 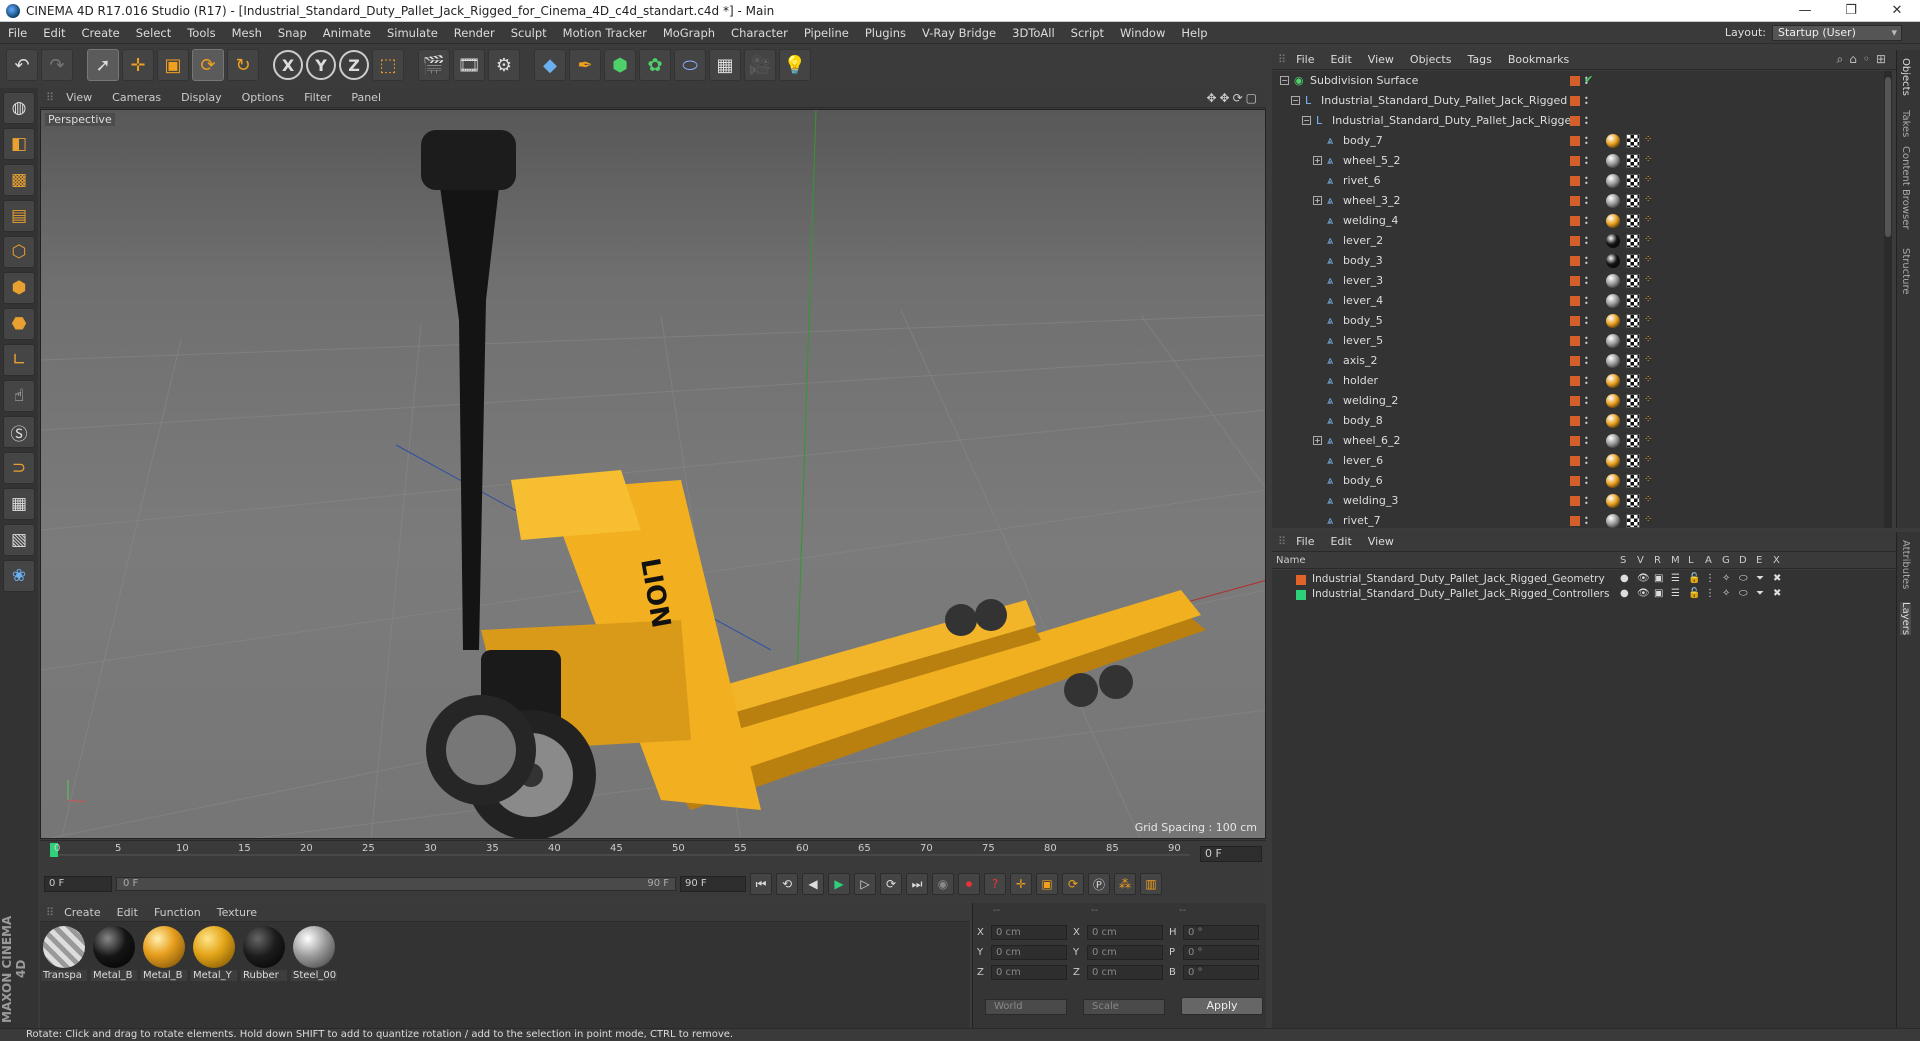 What do you see at coordinates (1029, 952) in the screenshot?
I see `position-y-field: 0 cm` at bounding box center [1029, 952].